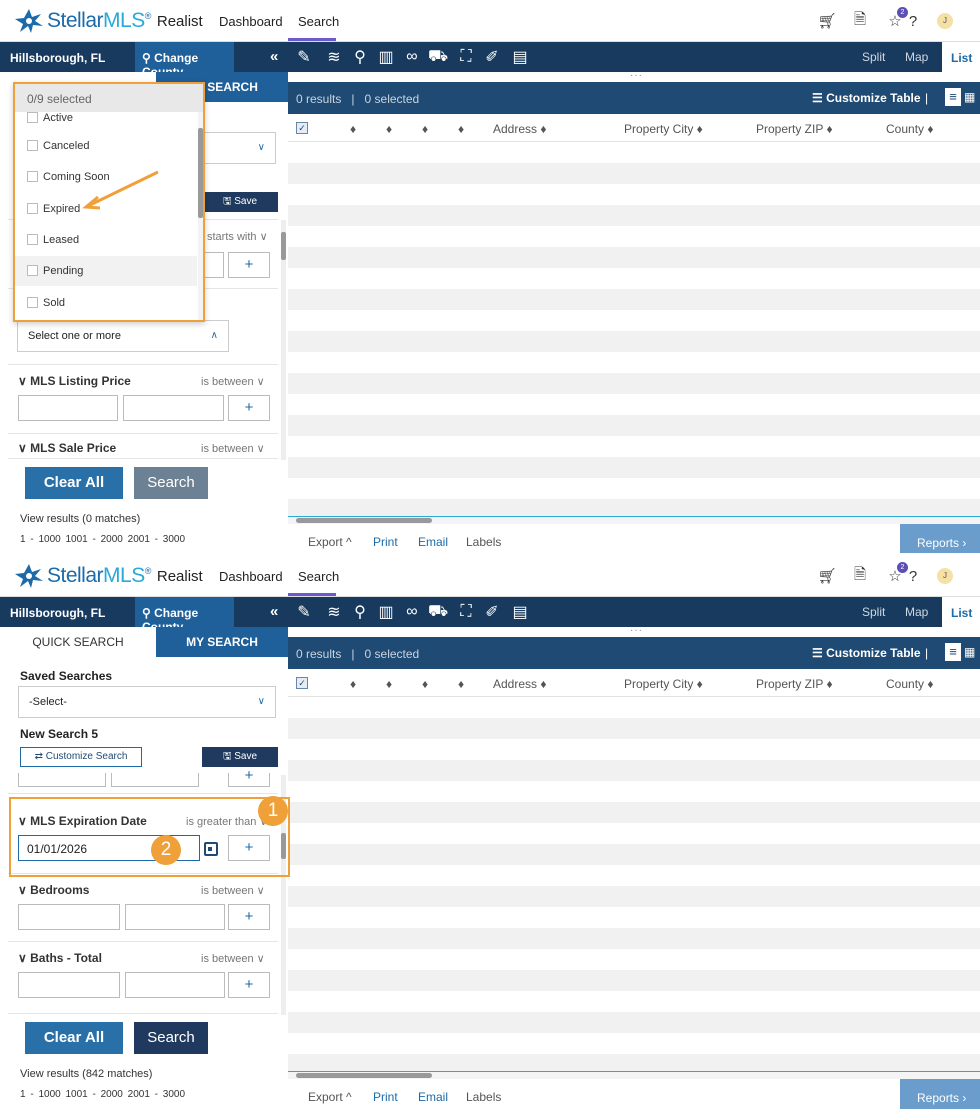 The image size is (980, 1109). Describe the element at coordinates (916, 57) in the screenshot. I see `view-map: Map` at that location.